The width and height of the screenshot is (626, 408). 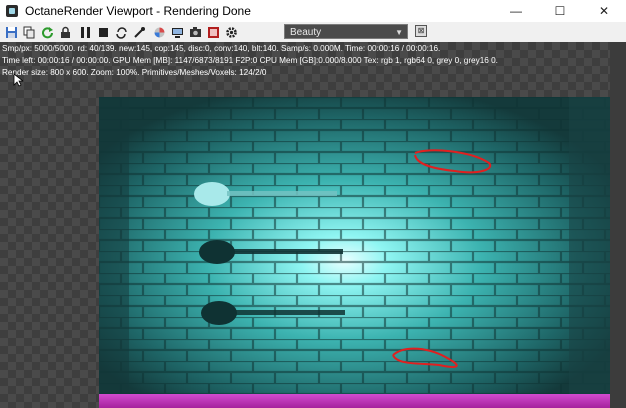 What do you see at coordinates (231, 32) in the screenshot?
I see `settings-gear-icon` at bounding box center [231, 32].